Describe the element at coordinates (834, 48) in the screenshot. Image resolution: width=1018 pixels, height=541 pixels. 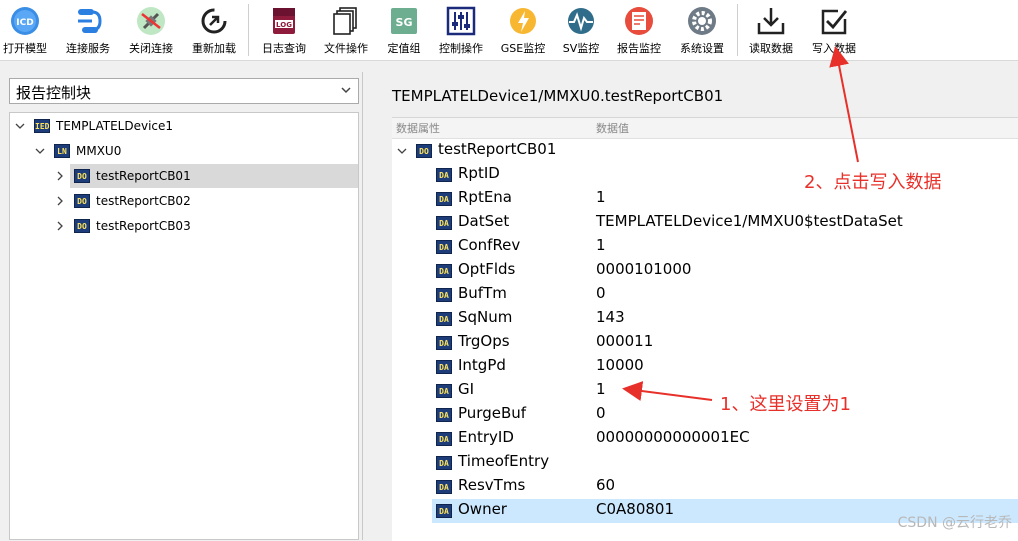
I see `write-data-label: 写入数据` at that location.